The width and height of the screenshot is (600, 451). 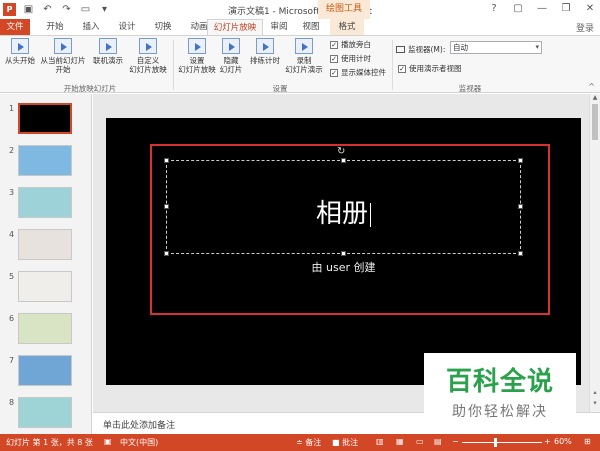 I want to click on notes-toggle: ≐ 备注, so click(x=308, y=442).